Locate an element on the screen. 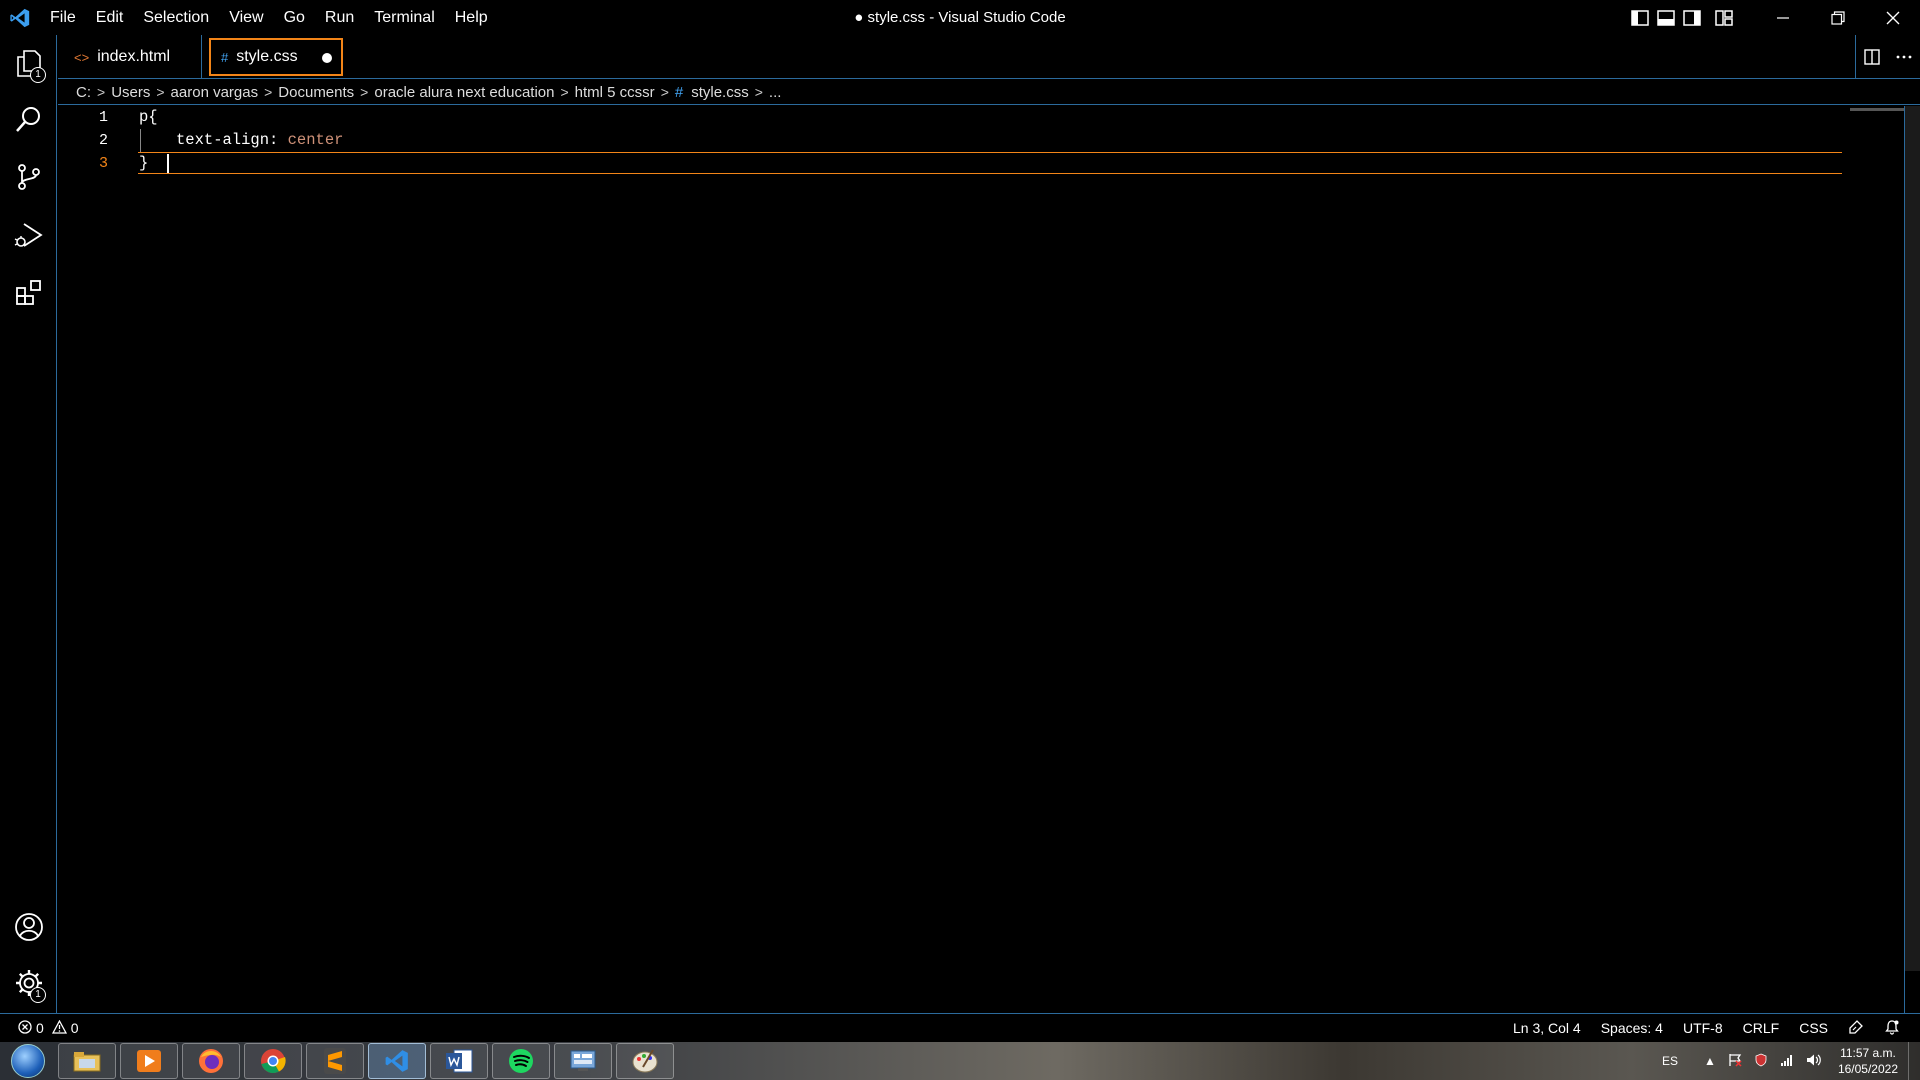  extensions-button is located at coordinates (28, 295).